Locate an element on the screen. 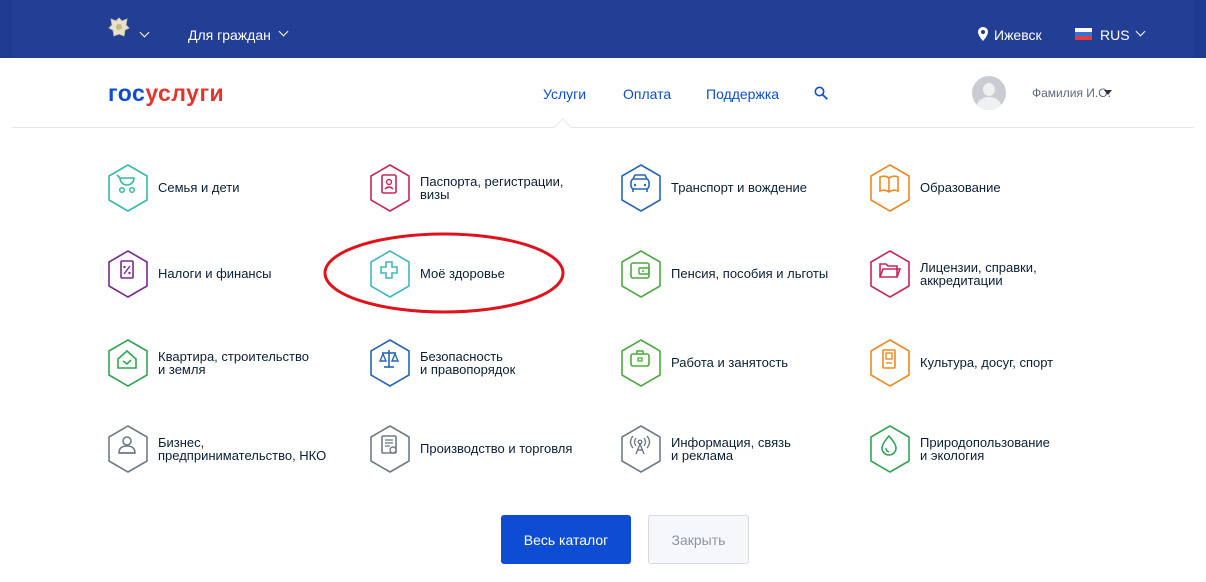  user-name: Фамилия И.О. is located at coordinates (1071, 93).